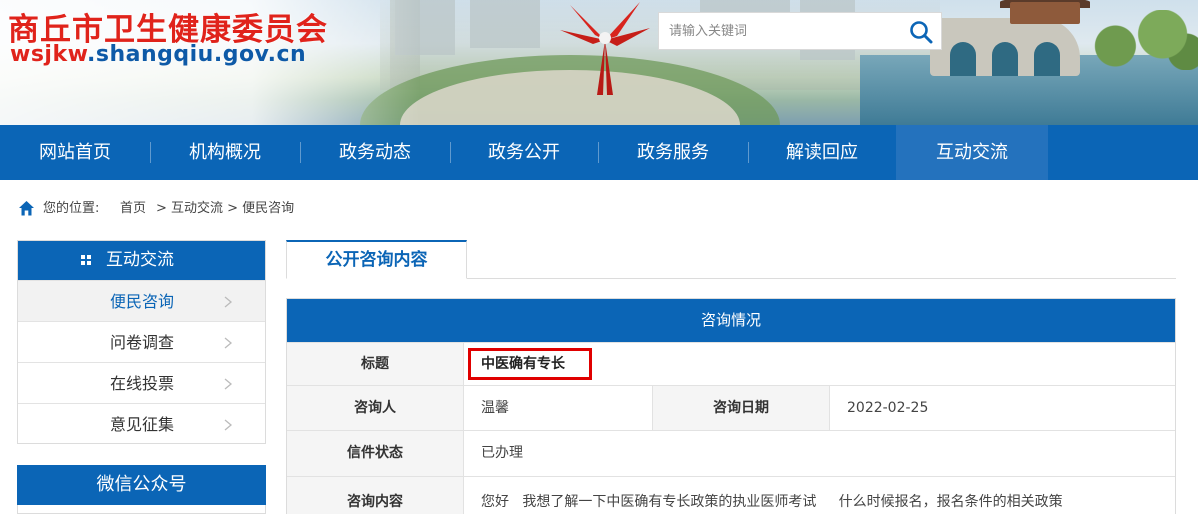 This screenshot has height=514, width=1198. Describe the element at coordinates (75, 152) in the screenshot. I see `nav-item-home: 网站首页` at that location.